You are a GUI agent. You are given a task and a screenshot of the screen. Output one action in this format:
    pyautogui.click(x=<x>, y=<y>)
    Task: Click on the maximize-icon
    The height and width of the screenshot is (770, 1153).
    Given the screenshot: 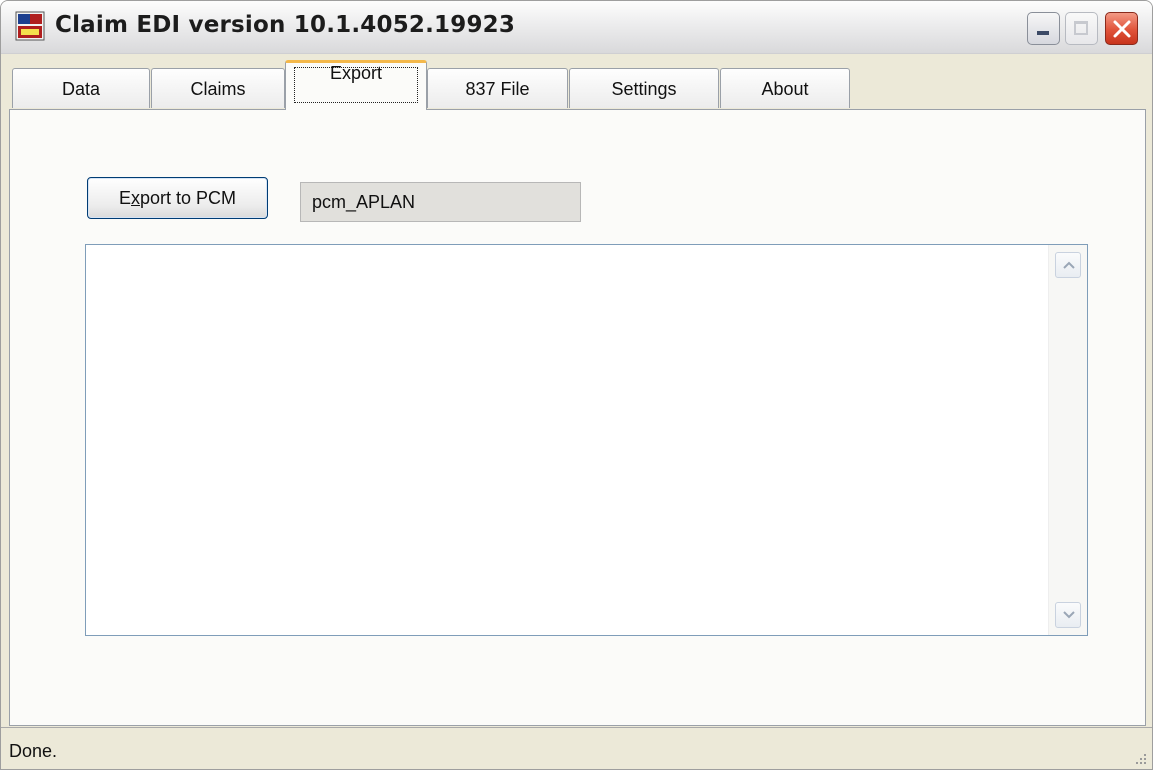 What is the action you would take?
    pyautogui.click(x=1081, y=28)
    